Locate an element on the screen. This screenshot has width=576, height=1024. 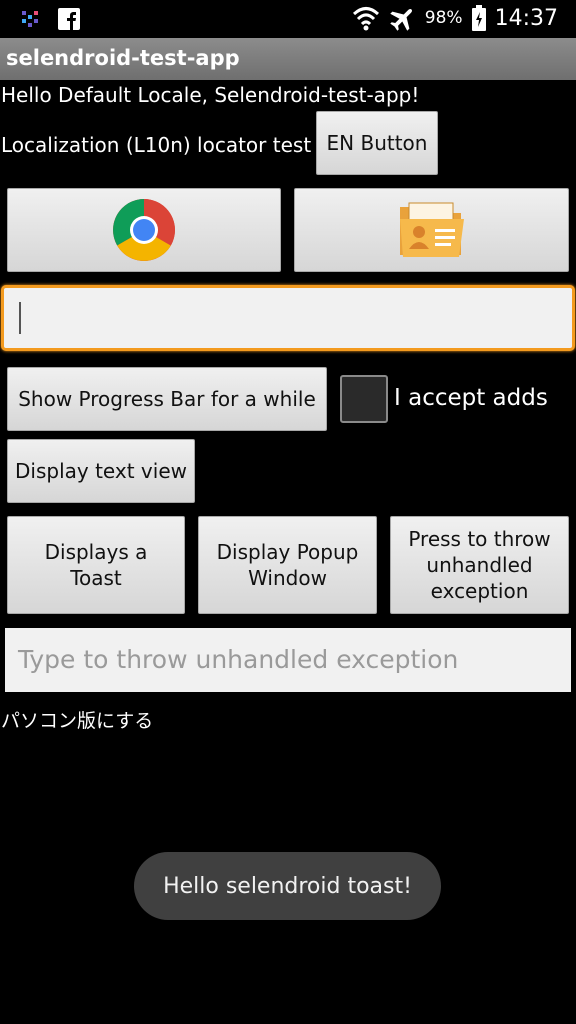
clock: 14:37 is located at coordinates (526, 18).